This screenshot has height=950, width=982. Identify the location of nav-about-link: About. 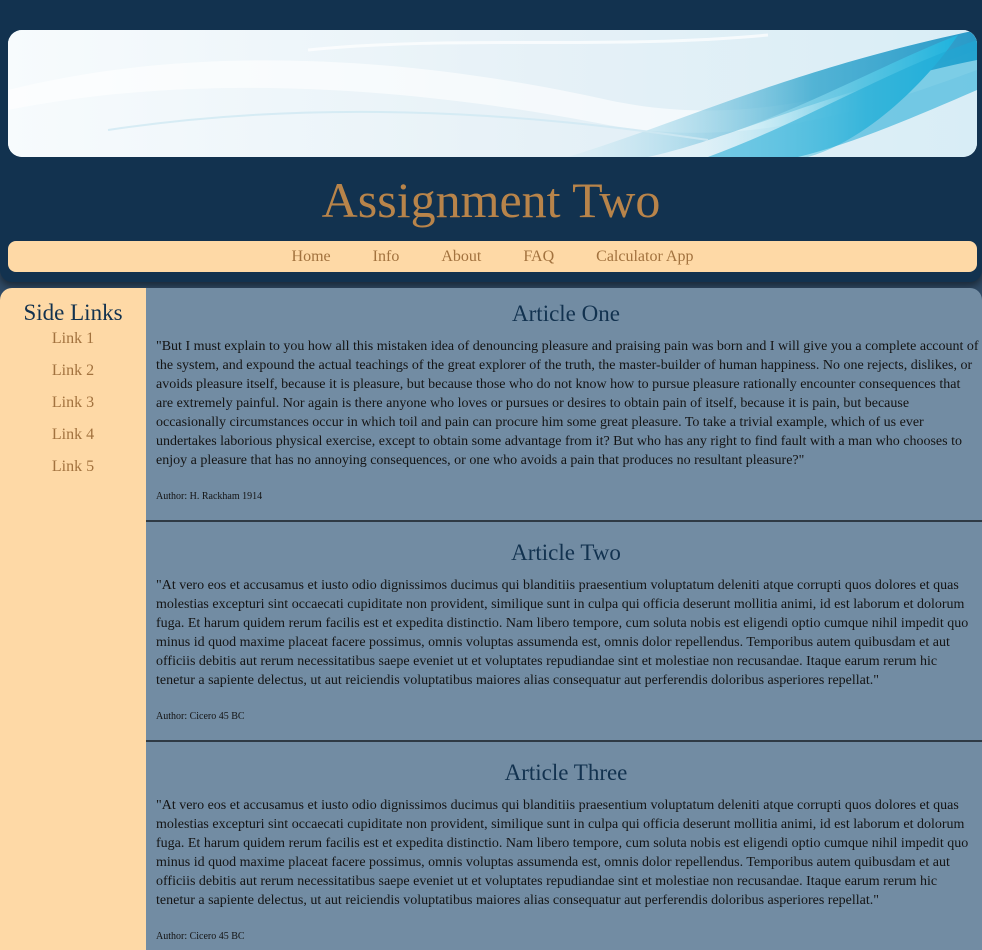
(461, 256).